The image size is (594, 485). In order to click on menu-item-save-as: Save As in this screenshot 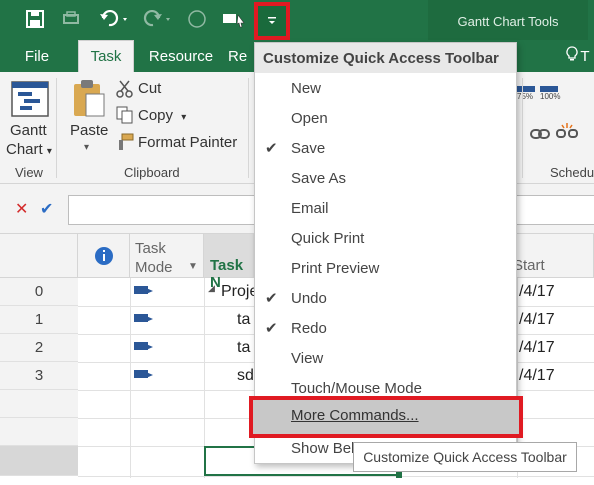, I will do `click(385, 178)`.